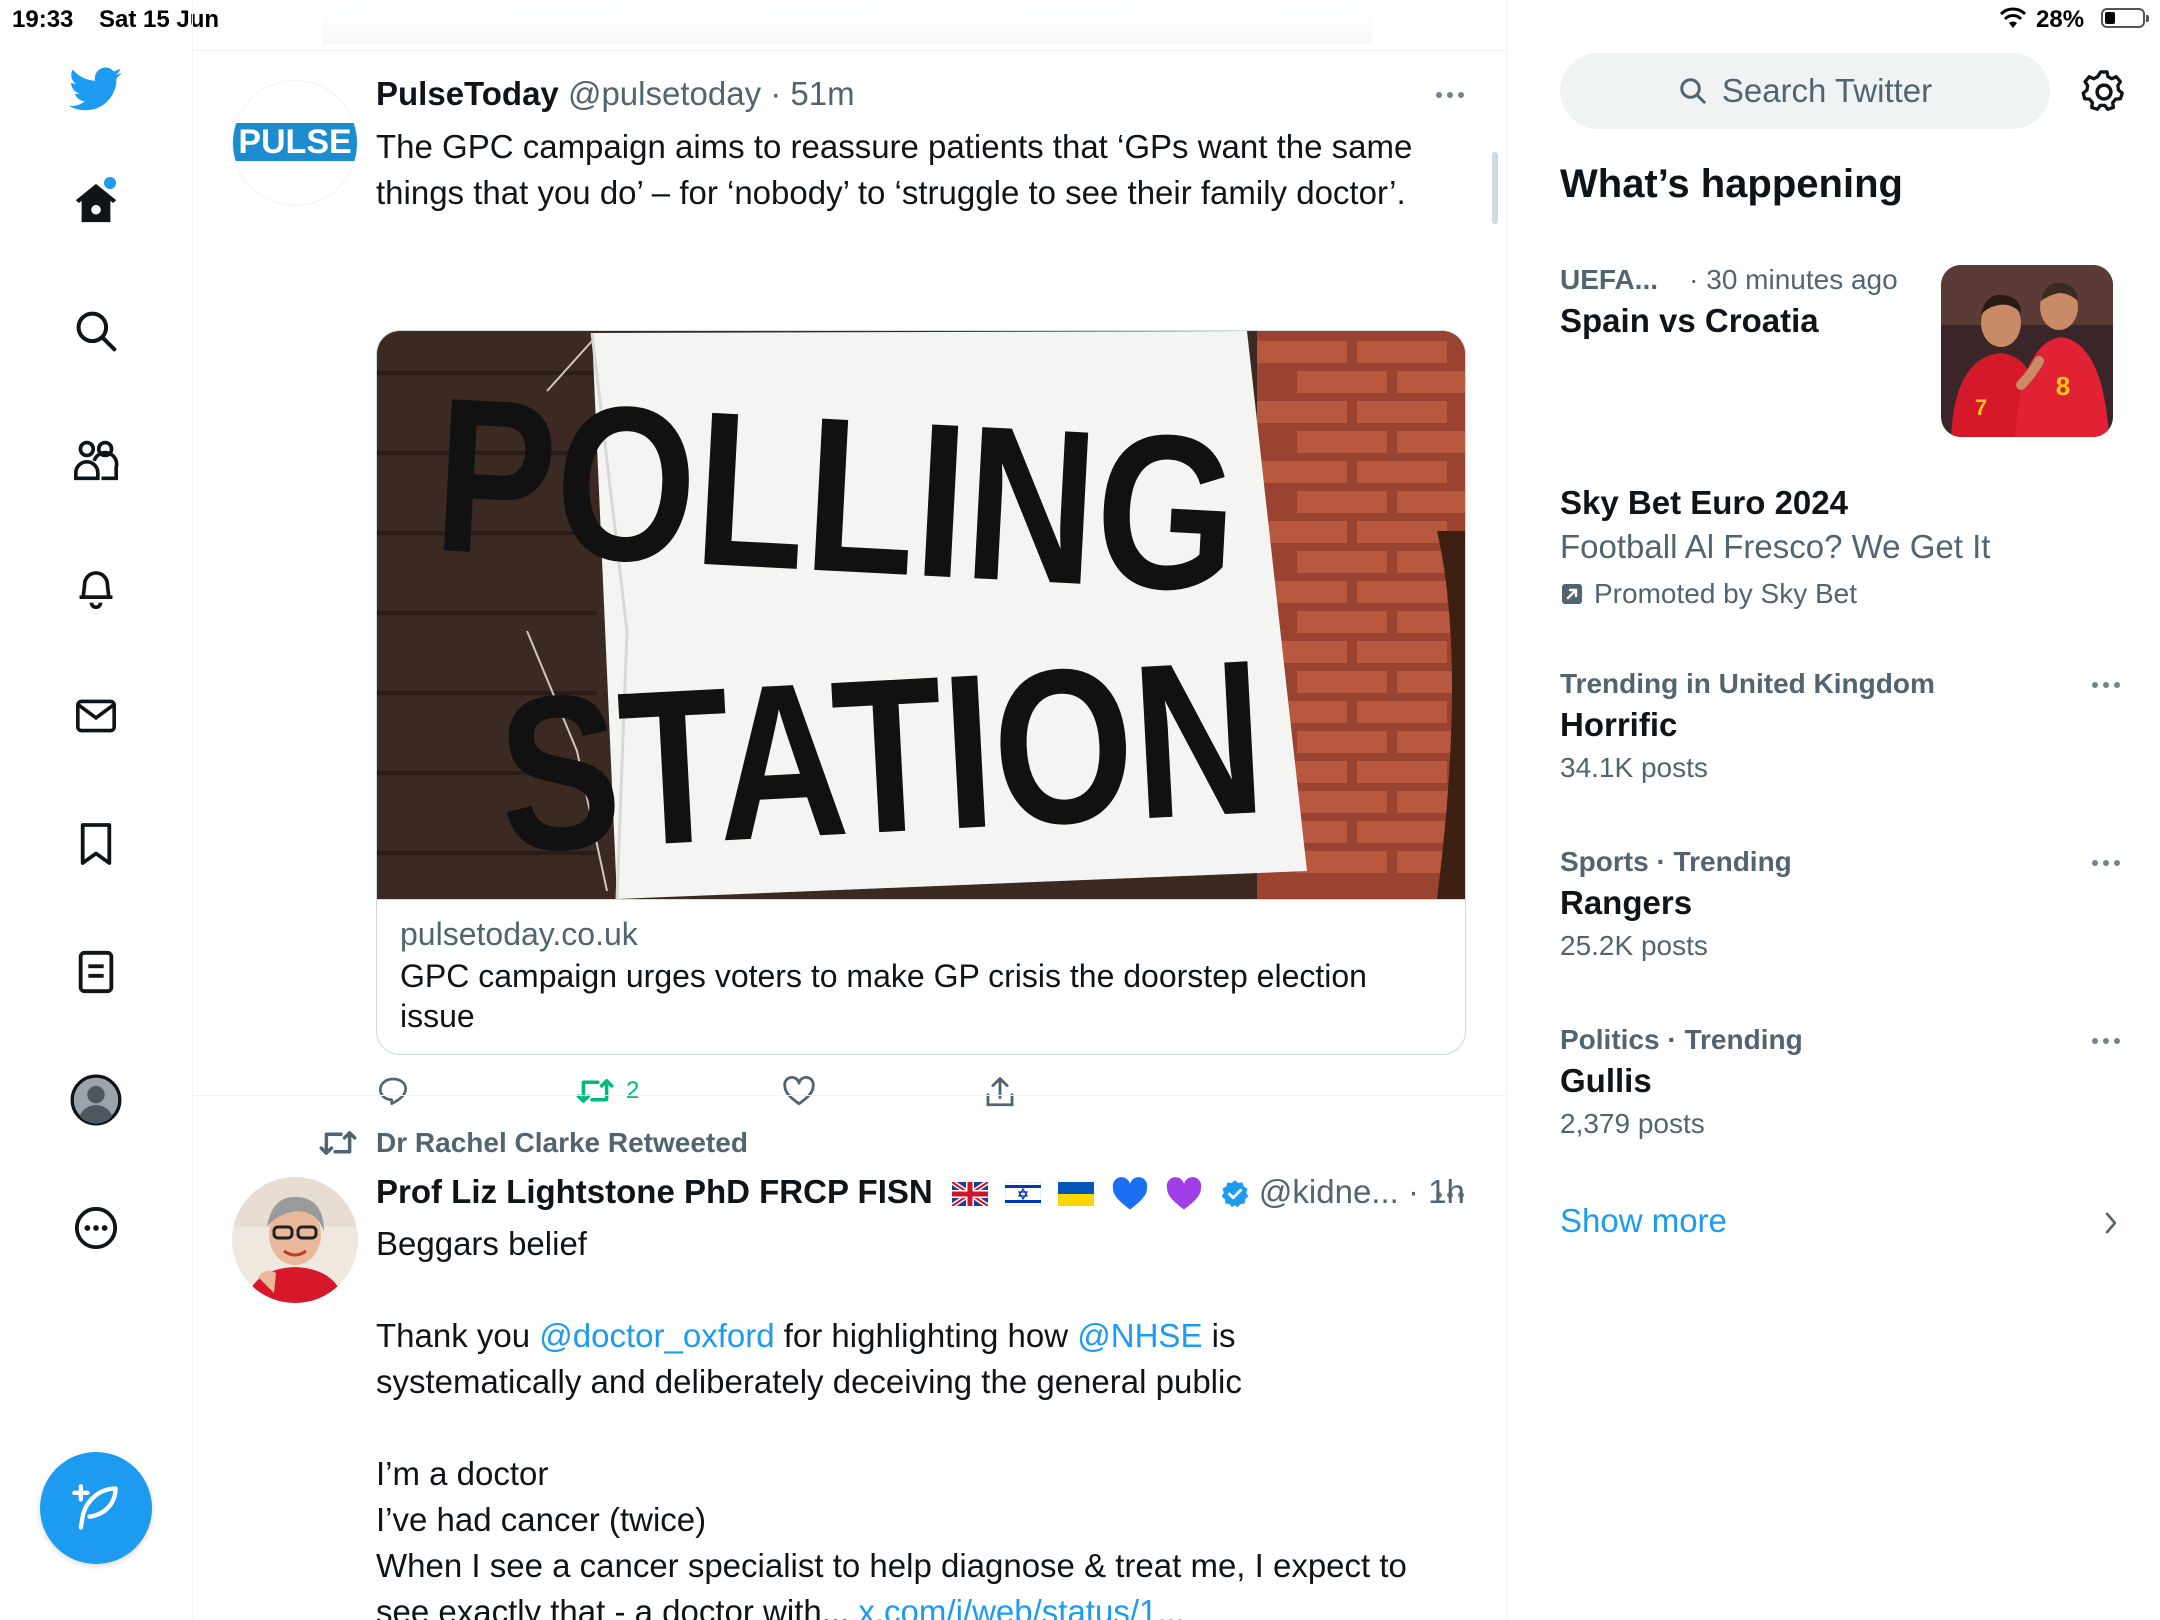 This screenshot has width=2160, height=1620. Describe the element at coordinates (1572, 594) in the screenshot. I see `promoted-icon` at that location.